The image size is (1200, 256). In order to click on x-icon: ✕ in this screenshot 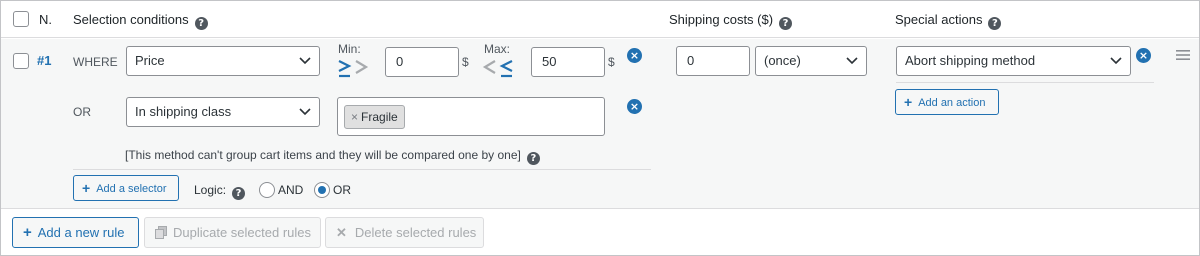, I will do `click(341, 232)`.